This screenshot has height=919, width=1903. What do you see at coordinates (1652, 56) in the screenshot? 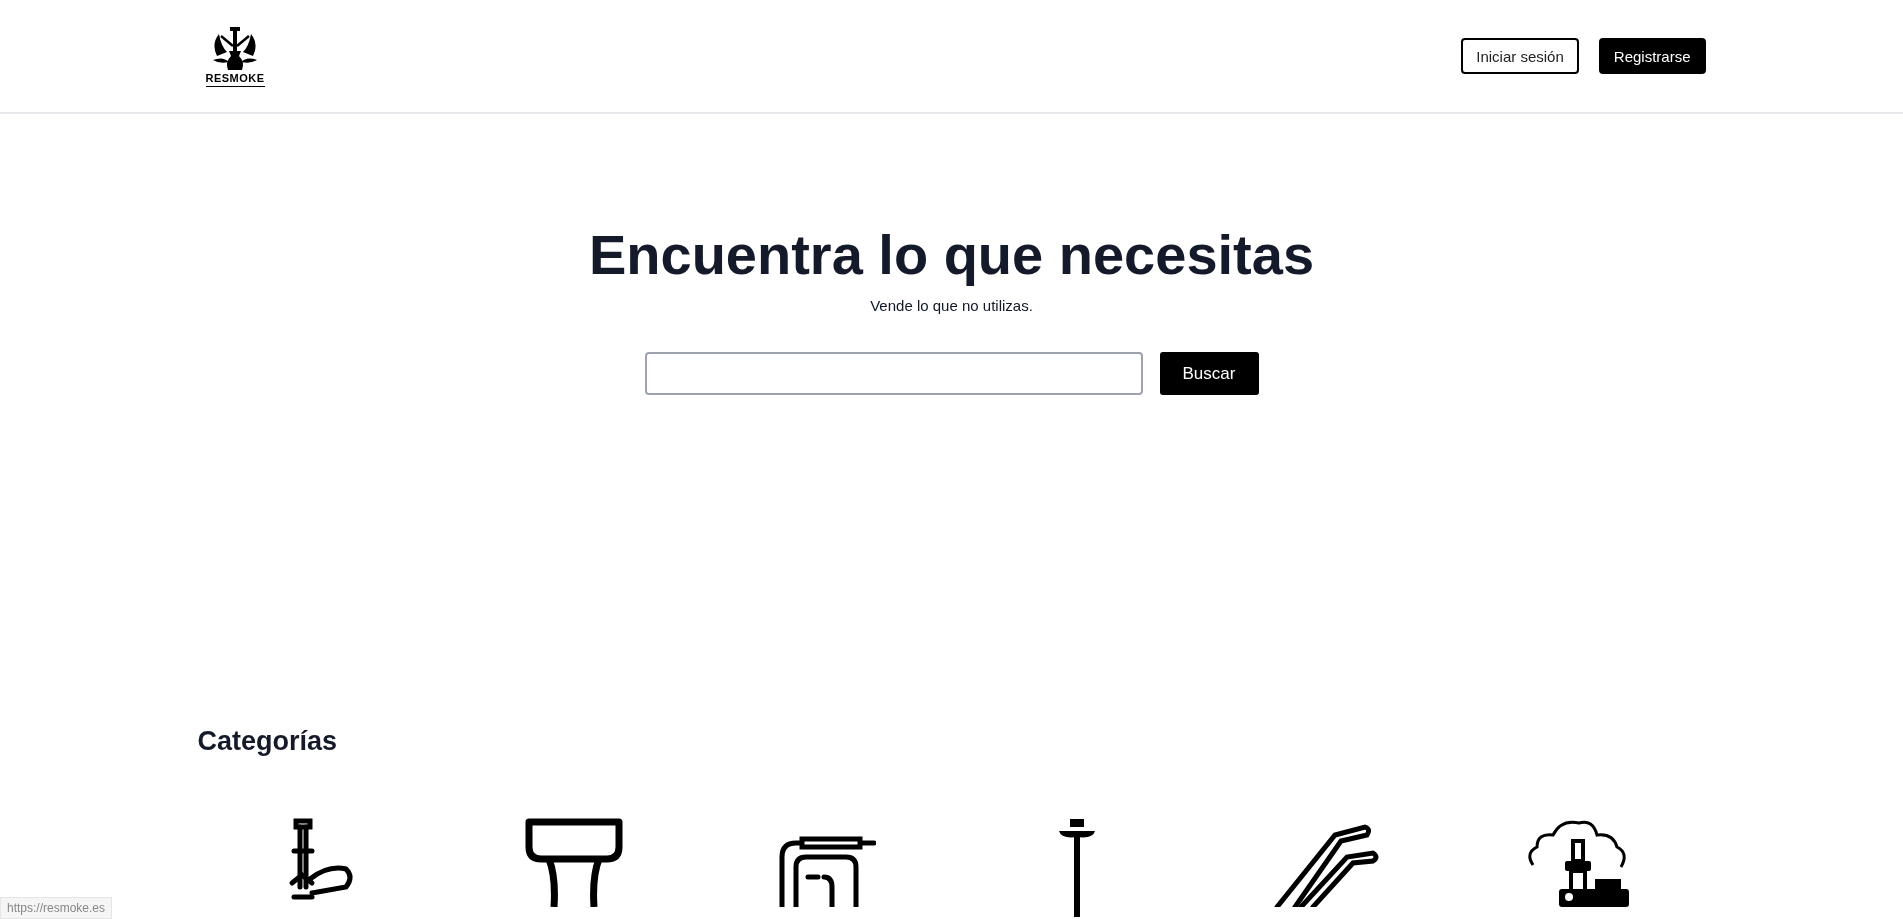
I see `register-button: Registrarse` at bounding box center [1652, 56].